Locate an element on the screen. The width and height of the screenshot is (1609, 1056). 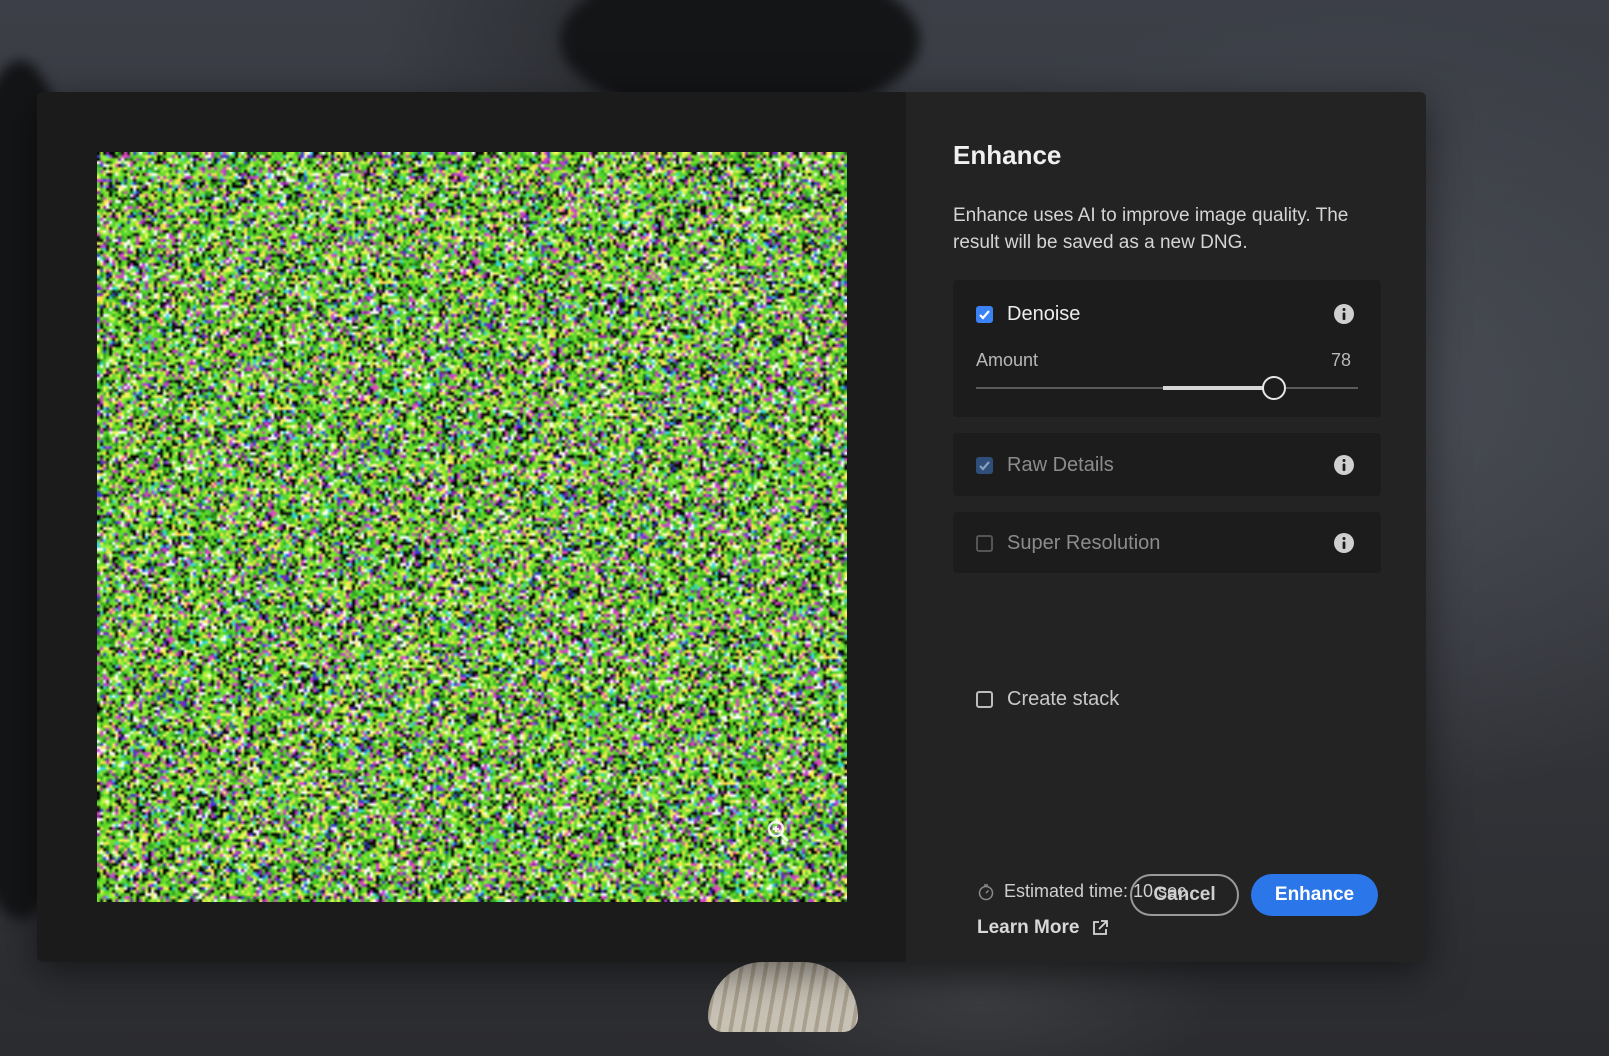
super-resolution-checkbox is located at coordinates (984, 543).